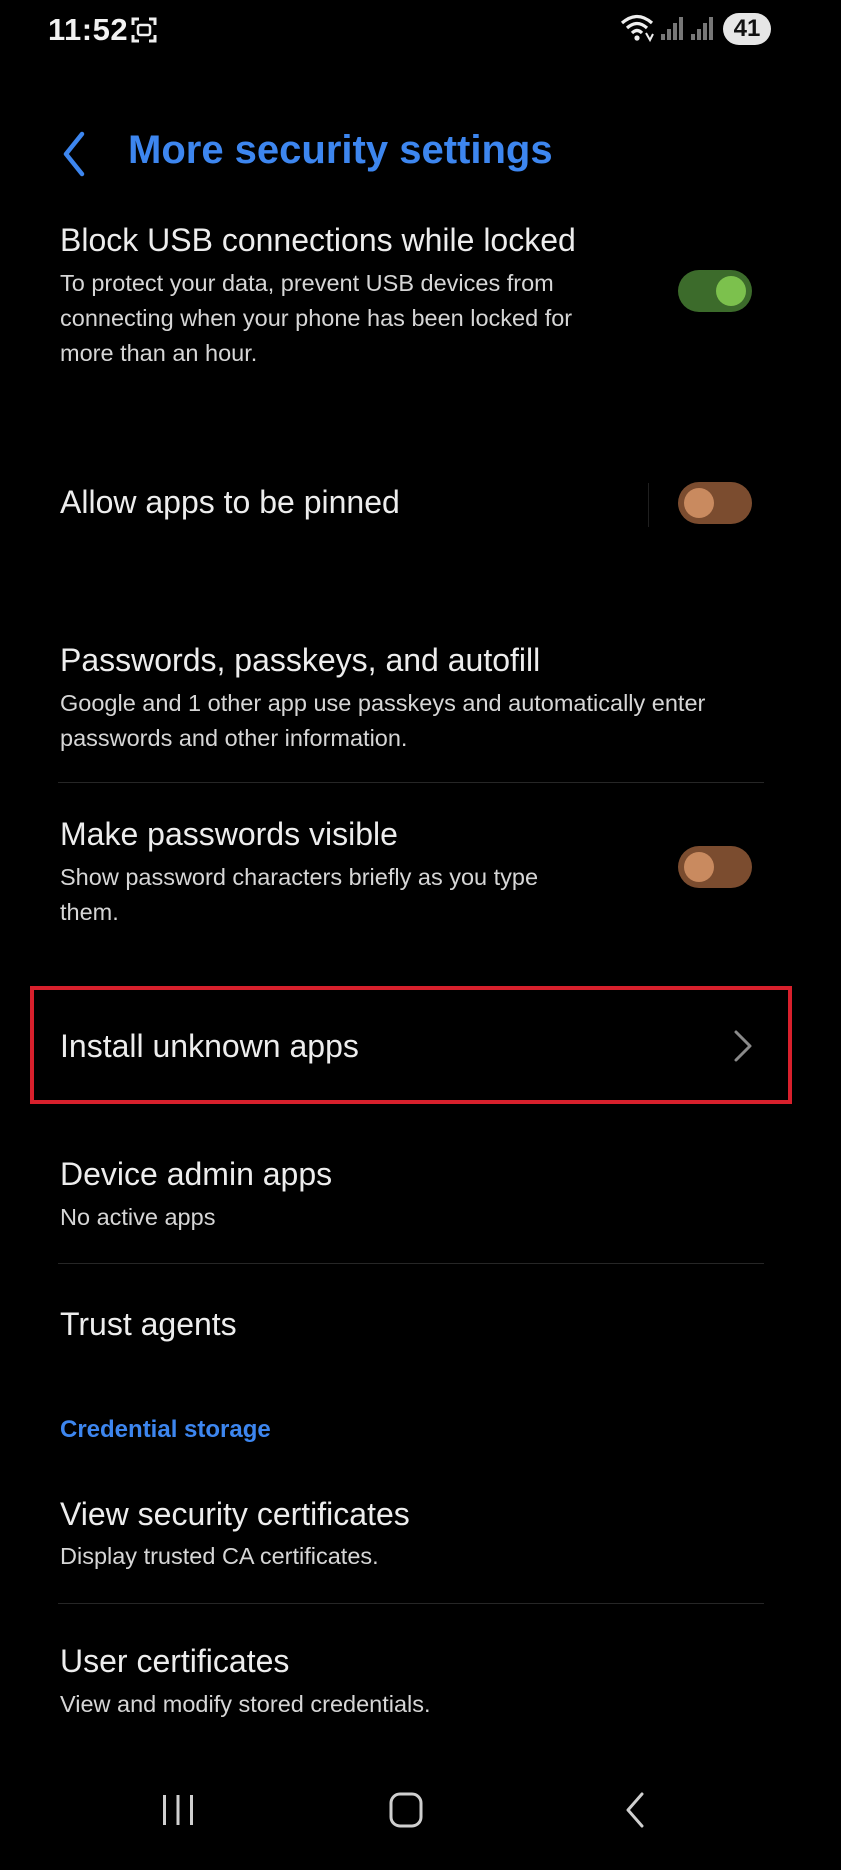  What do you see at coordinates (648, 505) in the screenshot?
I see `vertical-separator` at bounding box center [648, 505].